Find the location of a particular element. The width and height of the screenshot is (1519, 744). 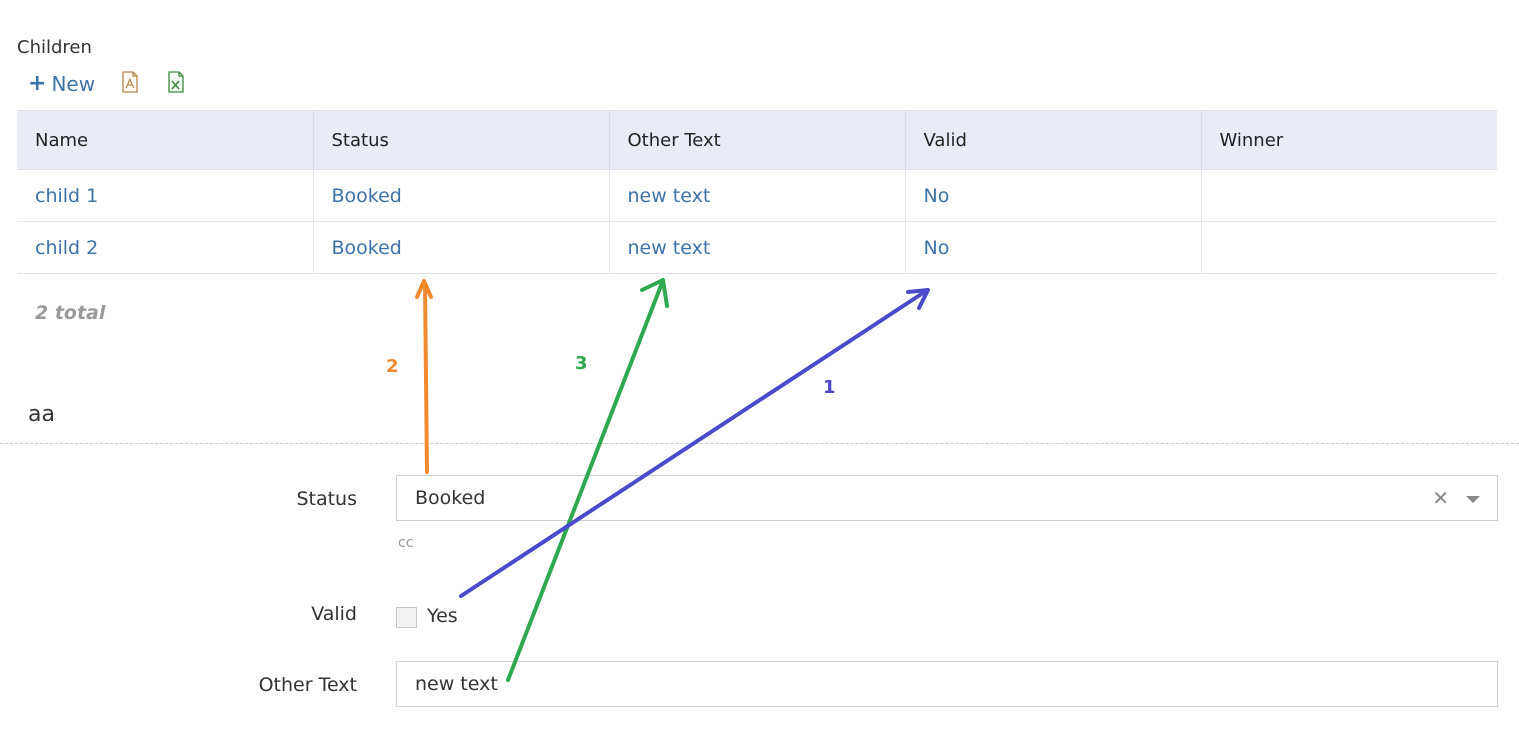

form-title: aa is located at coordinates (41, 414).